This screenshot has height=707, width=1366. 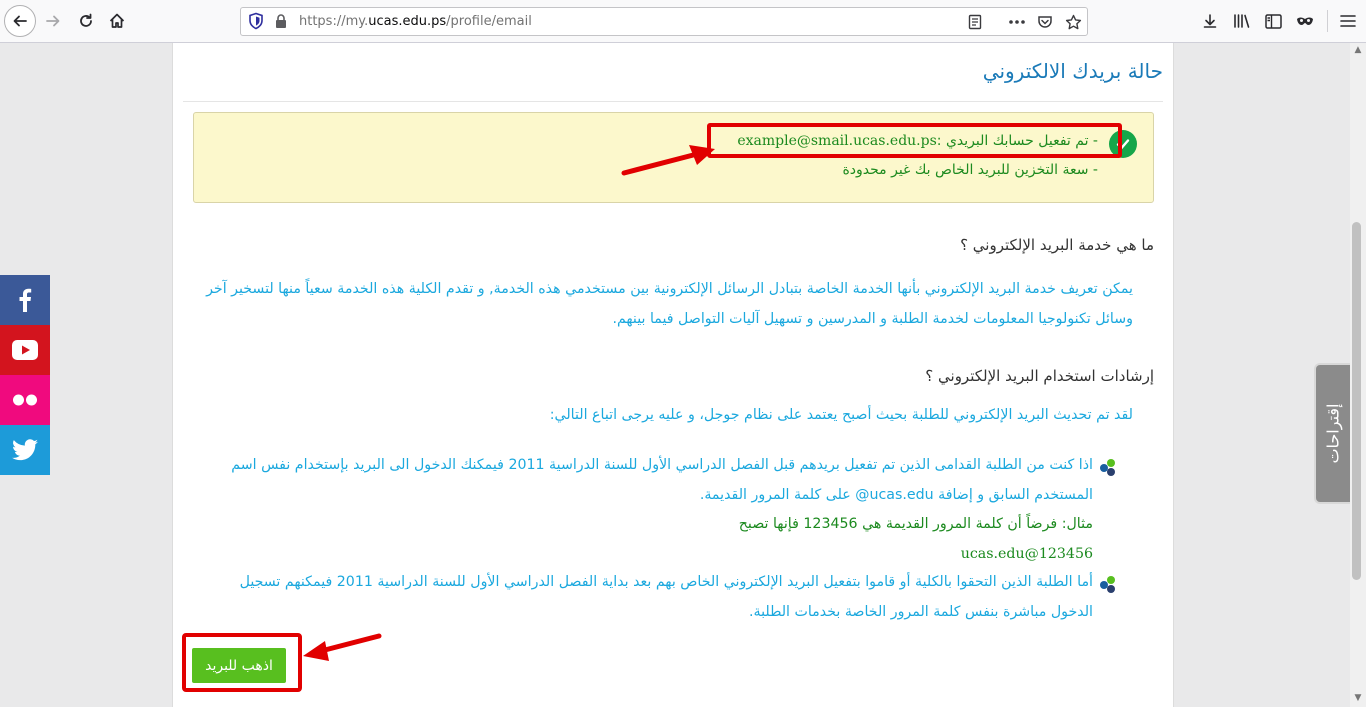 What do you see at coordinates (1057, 245) in the screenshot?
I see `section-heading-what-is: ما هي خدمة البريد الإلكتروني ؟` at bounding box center [1057, 245].